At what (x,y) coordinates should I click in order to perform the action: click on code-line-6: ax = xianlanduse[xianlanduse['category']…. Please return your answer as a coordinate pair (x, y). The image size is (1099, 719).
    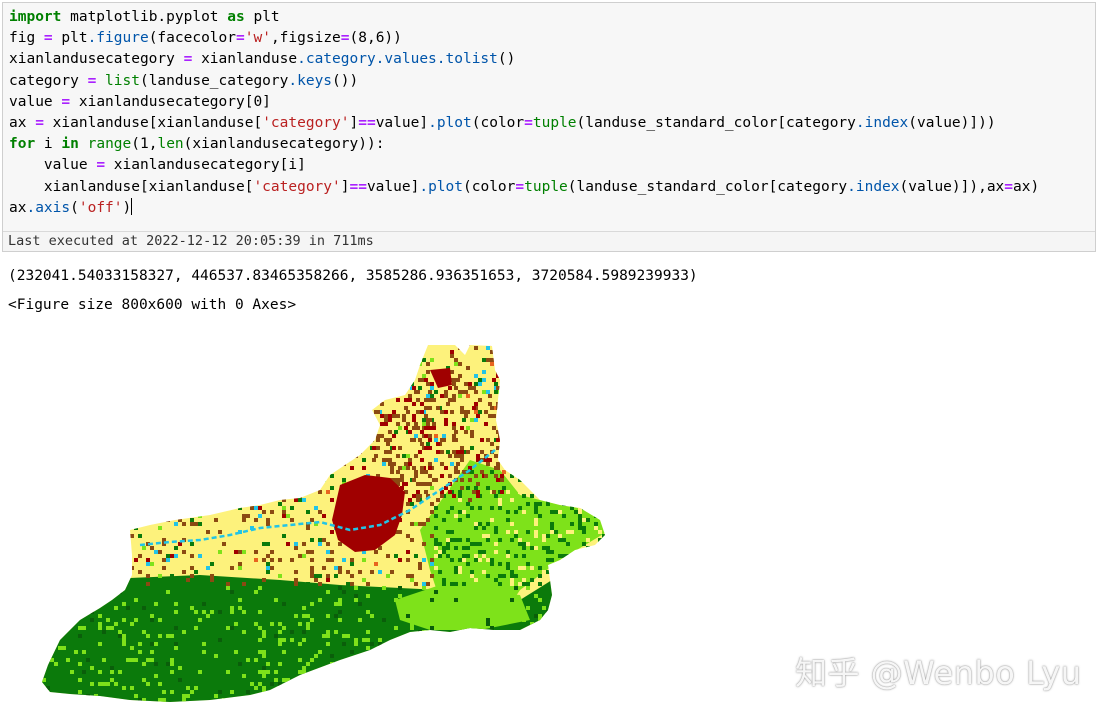
    Looking at the image, I should click on (502, 123).